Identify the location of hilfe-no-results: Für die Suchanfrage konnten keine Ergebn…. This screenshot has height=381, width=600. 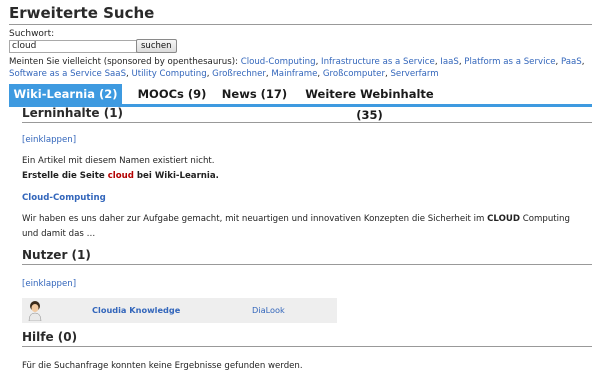
(162, 366).